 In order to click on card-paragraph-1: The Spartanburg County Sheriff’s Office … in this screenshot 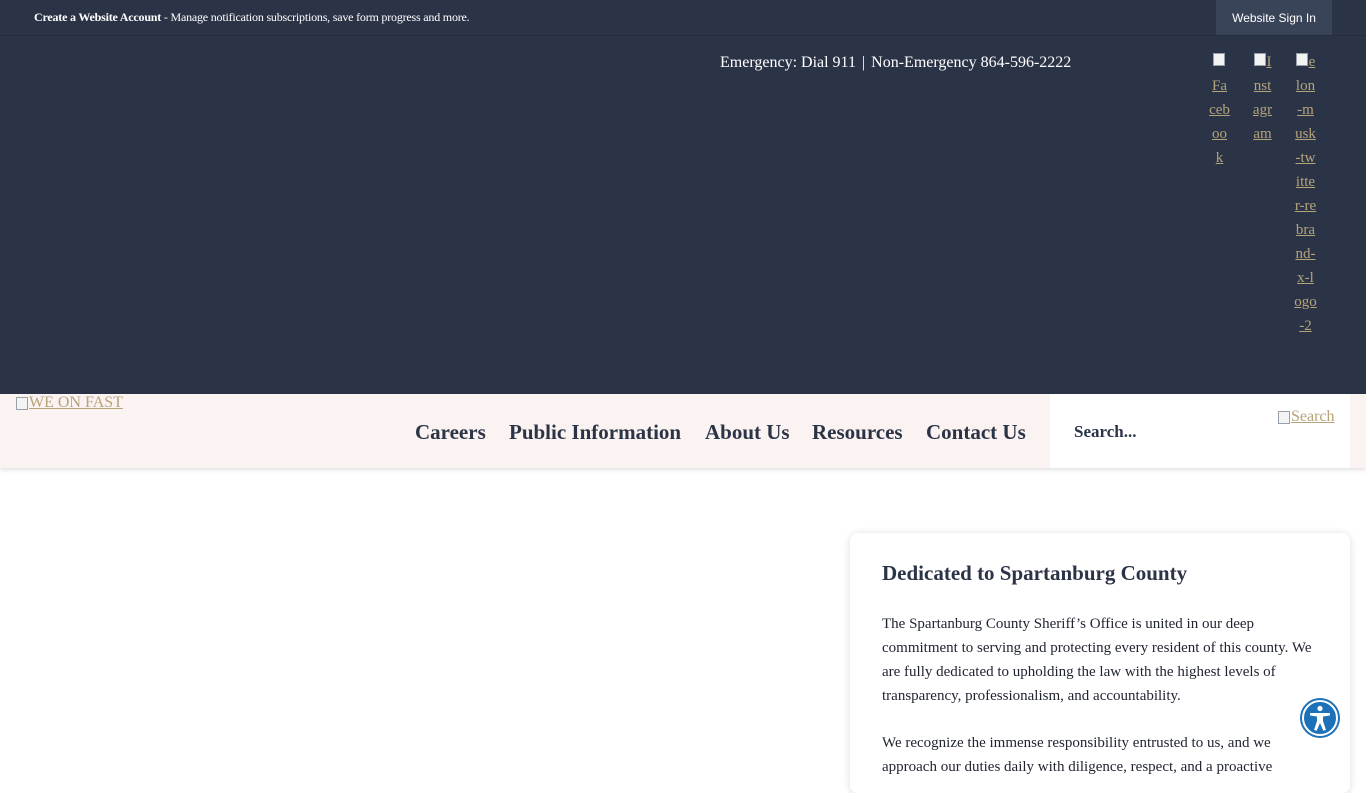, I will do `click(1097, 660)`.